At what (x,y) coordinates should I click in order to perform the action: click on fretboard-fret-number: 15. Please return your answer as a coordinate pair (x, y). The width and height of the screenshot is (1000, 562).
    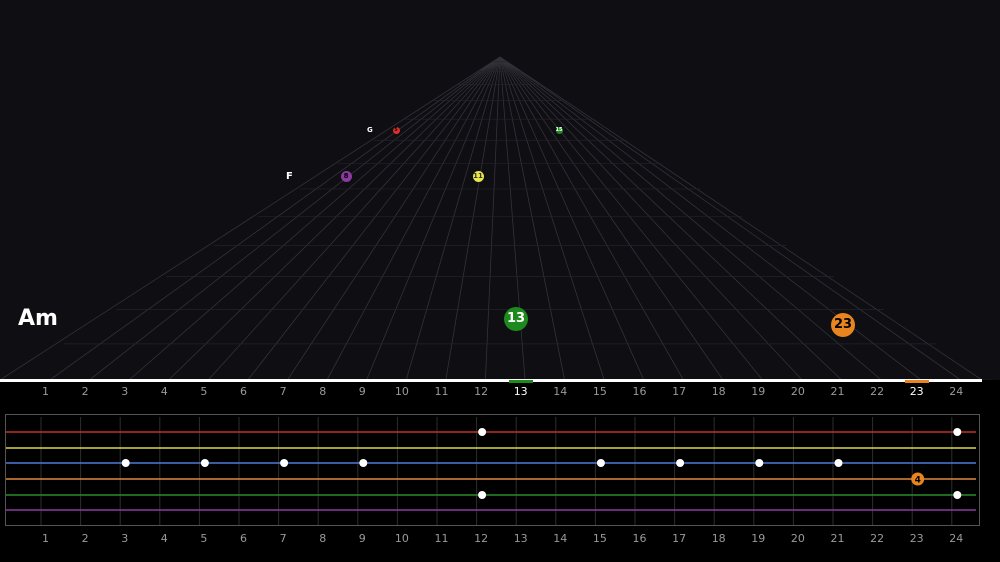
    Looking at the image, I should click on (599, 538).